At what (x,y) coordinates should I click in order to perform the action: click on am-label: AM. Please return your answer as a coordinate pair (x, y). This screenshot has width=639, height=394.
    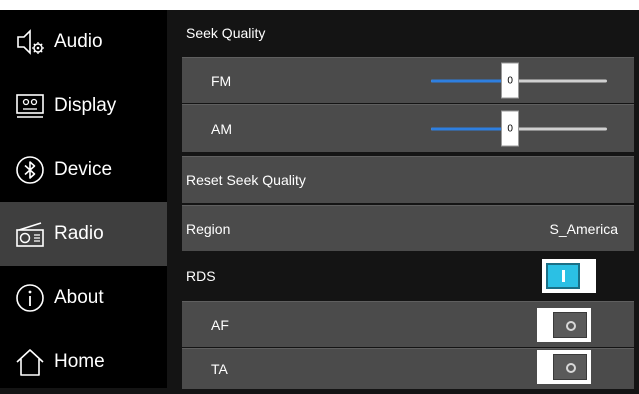
    Looking at the image, I should click on (221, 128).